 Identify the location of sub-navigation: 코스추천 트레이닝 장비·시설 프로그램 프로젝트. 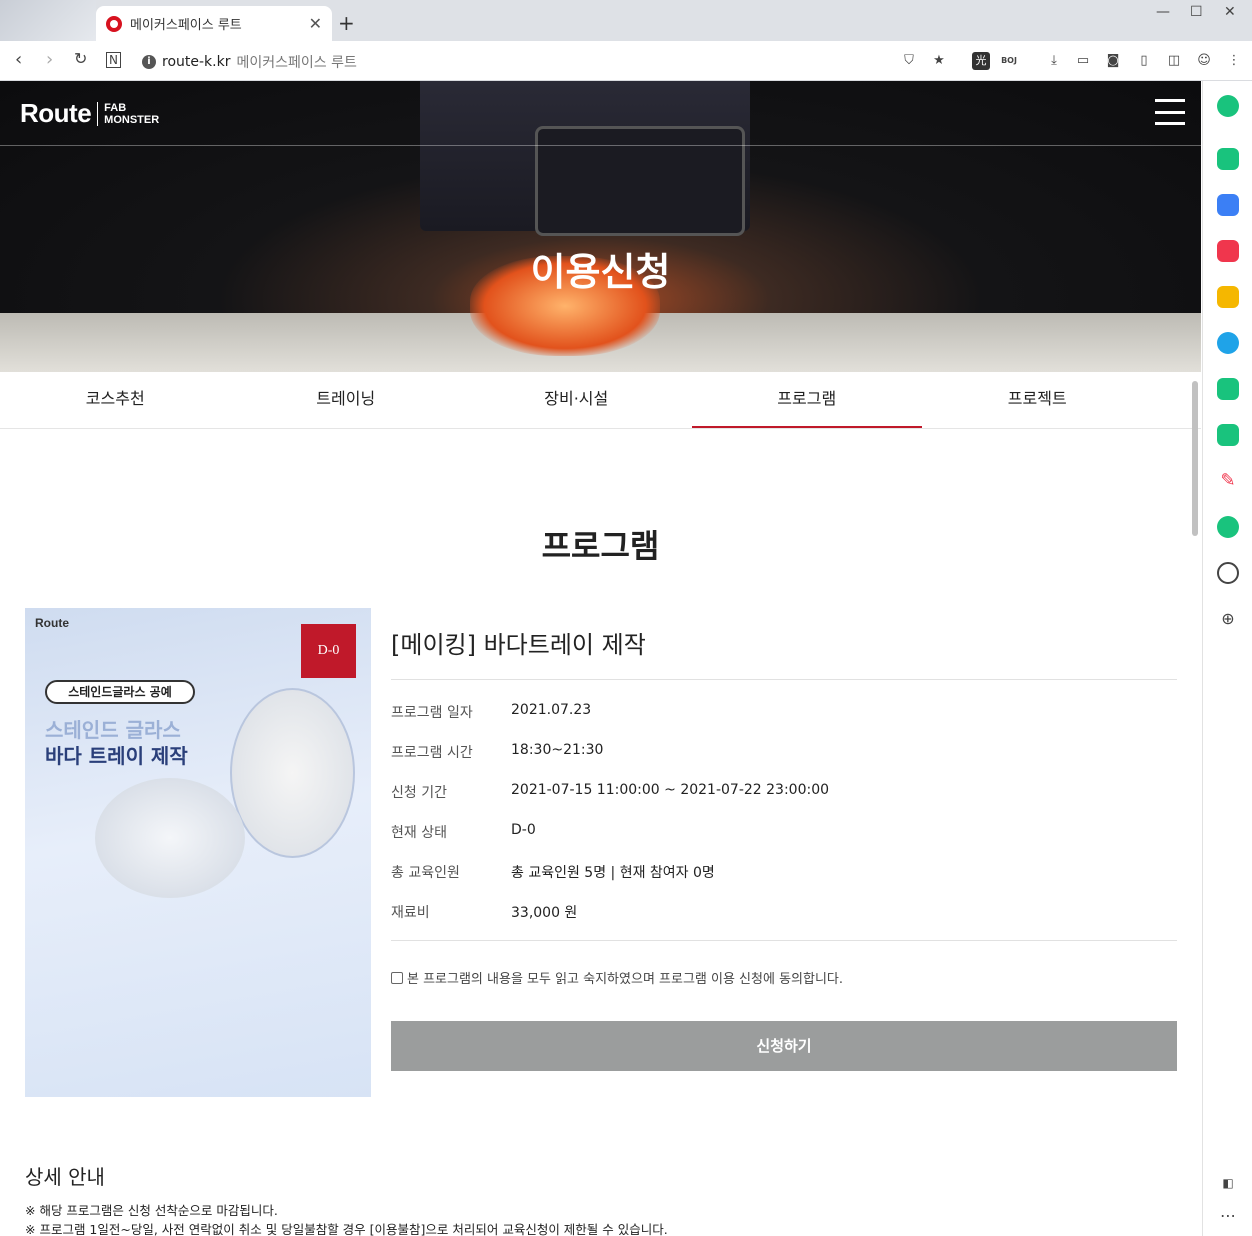
(600, 400).